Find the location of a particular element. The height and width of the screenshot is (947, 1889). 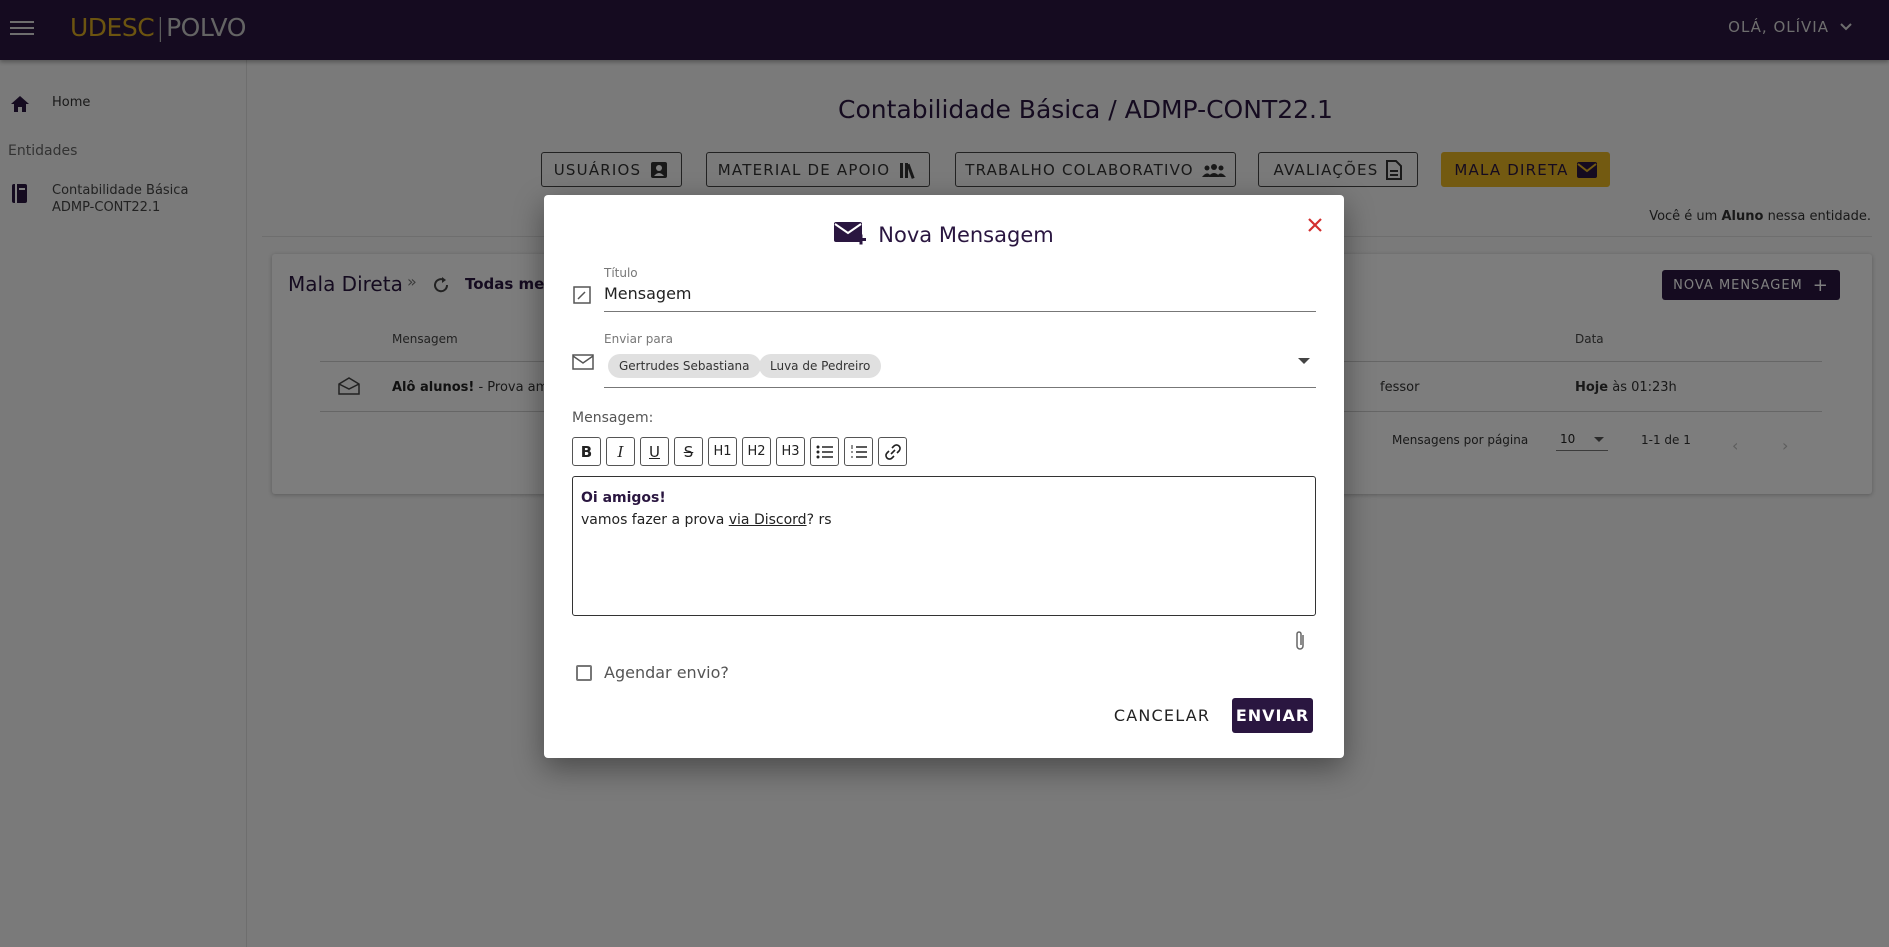

editor-text: vamos fazer a prova is located at coordinates (655, 520).